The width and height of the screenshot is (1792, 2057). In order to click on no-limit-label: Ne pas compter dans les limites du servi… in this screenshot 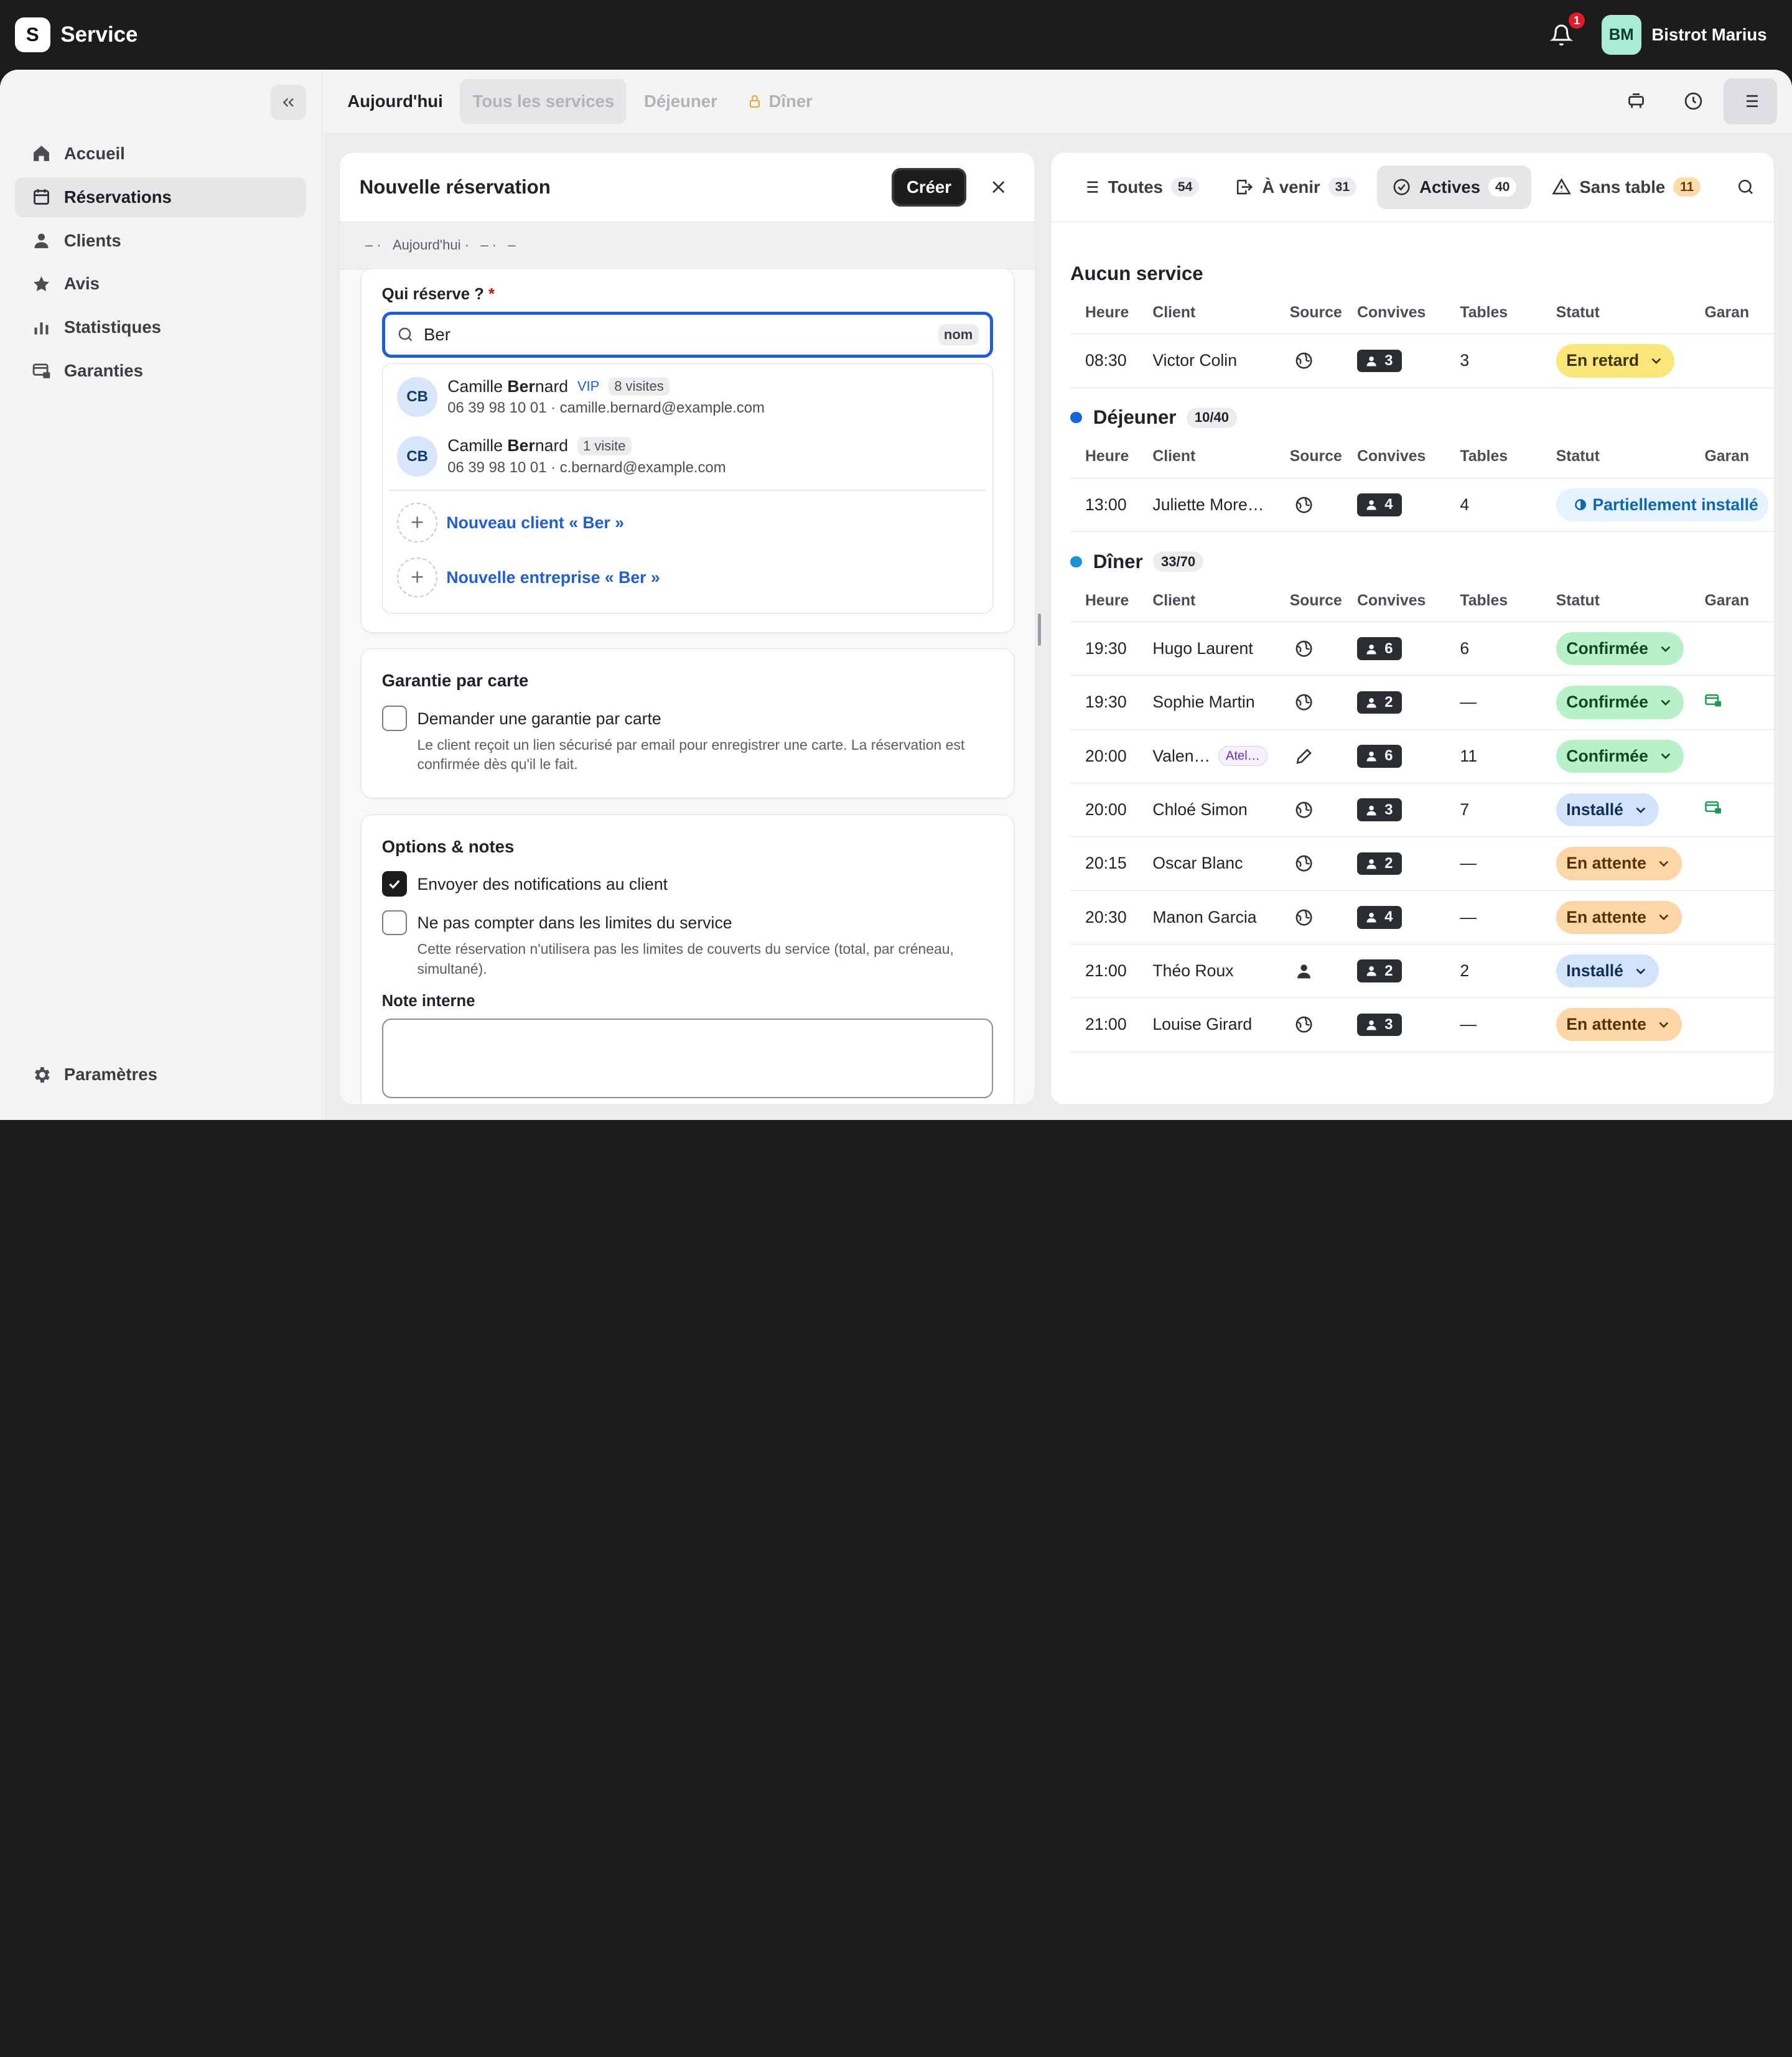, I will do `click(705, 923)`.